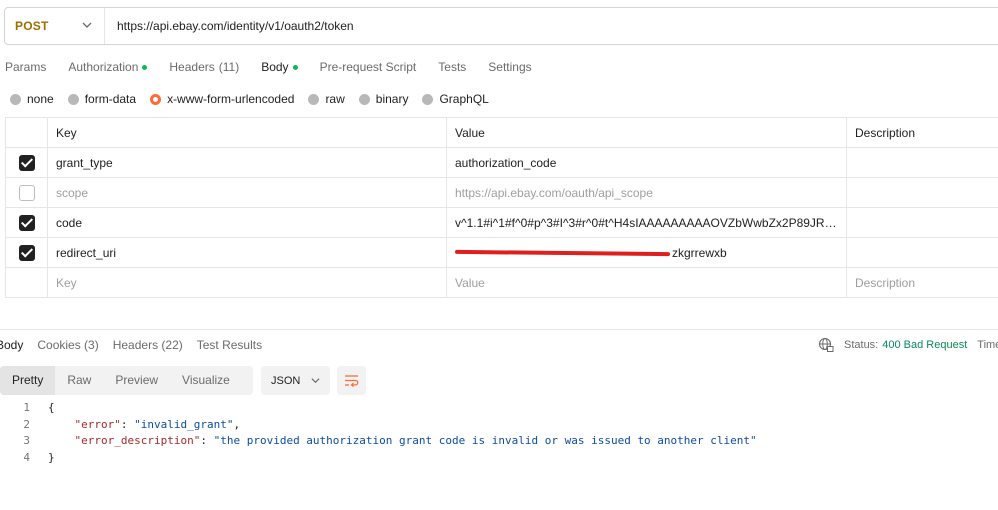 The image size is (998, 510). Describe the element at coordinates (206, 380) in the screenshot. I see `format-tab-visualize: Visualize` at that location.